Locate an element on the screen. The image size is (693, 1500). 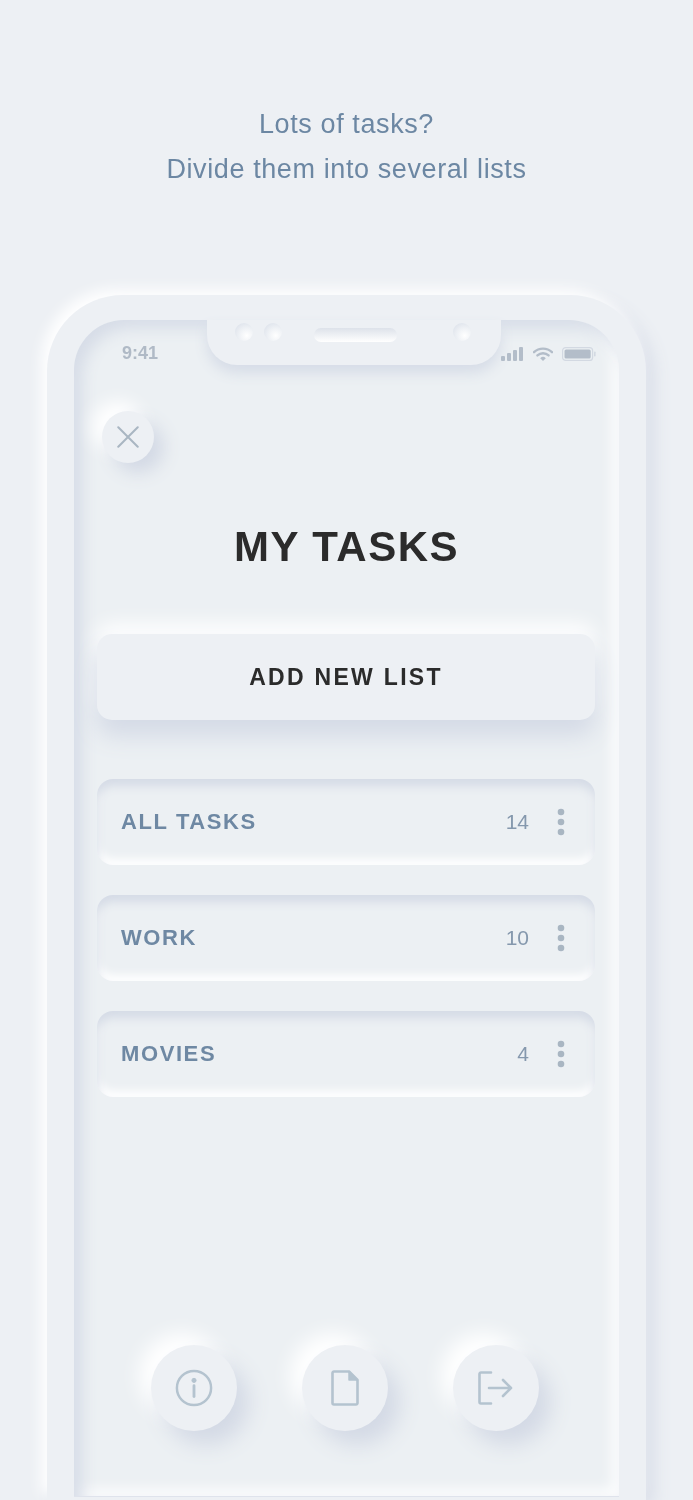
battery-icon is located at coordinates (579, 354).